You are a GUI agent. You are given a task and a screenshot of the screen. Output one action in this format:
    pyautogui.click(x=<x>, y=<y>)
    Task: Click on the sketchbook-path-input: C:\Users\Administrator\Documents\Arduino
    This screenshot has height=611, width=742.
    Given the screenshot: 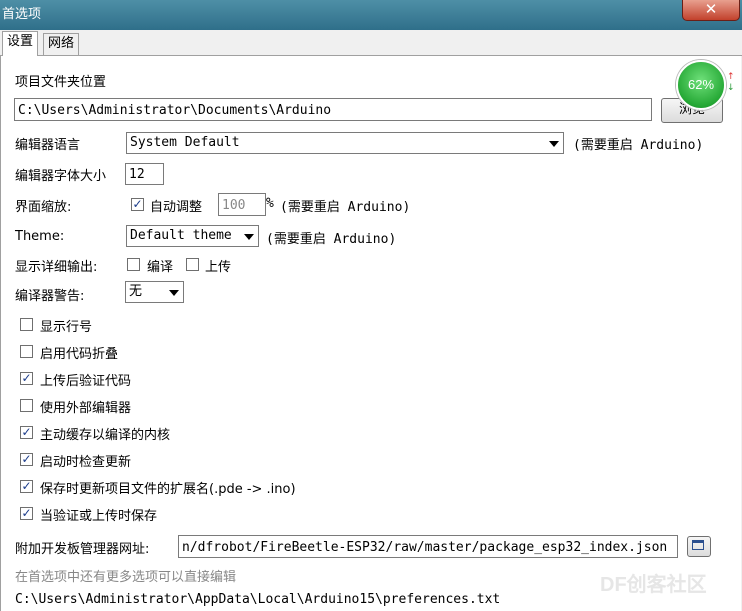 What is the action you would take?
    pyautogui.click(x=333, y=109)
    